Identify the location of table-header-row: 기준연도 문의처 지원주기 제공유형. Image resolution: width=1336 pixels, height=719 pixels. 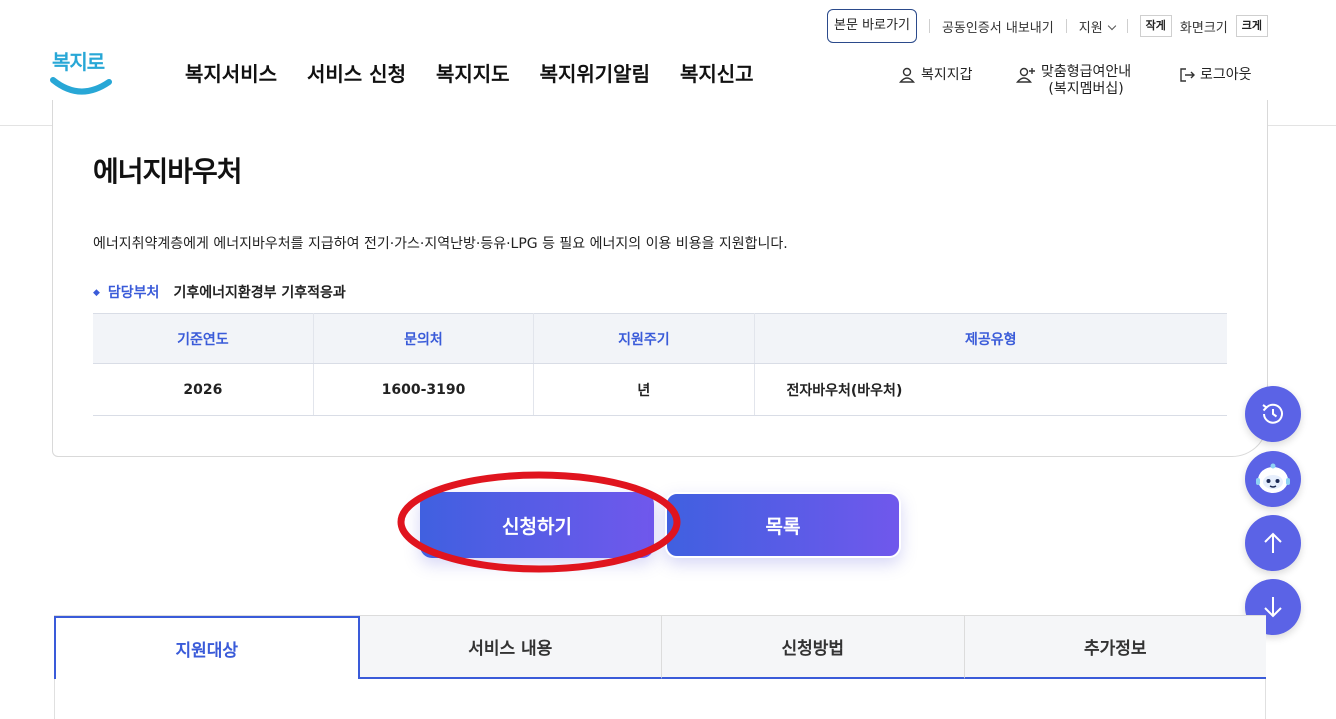
(660, 338).